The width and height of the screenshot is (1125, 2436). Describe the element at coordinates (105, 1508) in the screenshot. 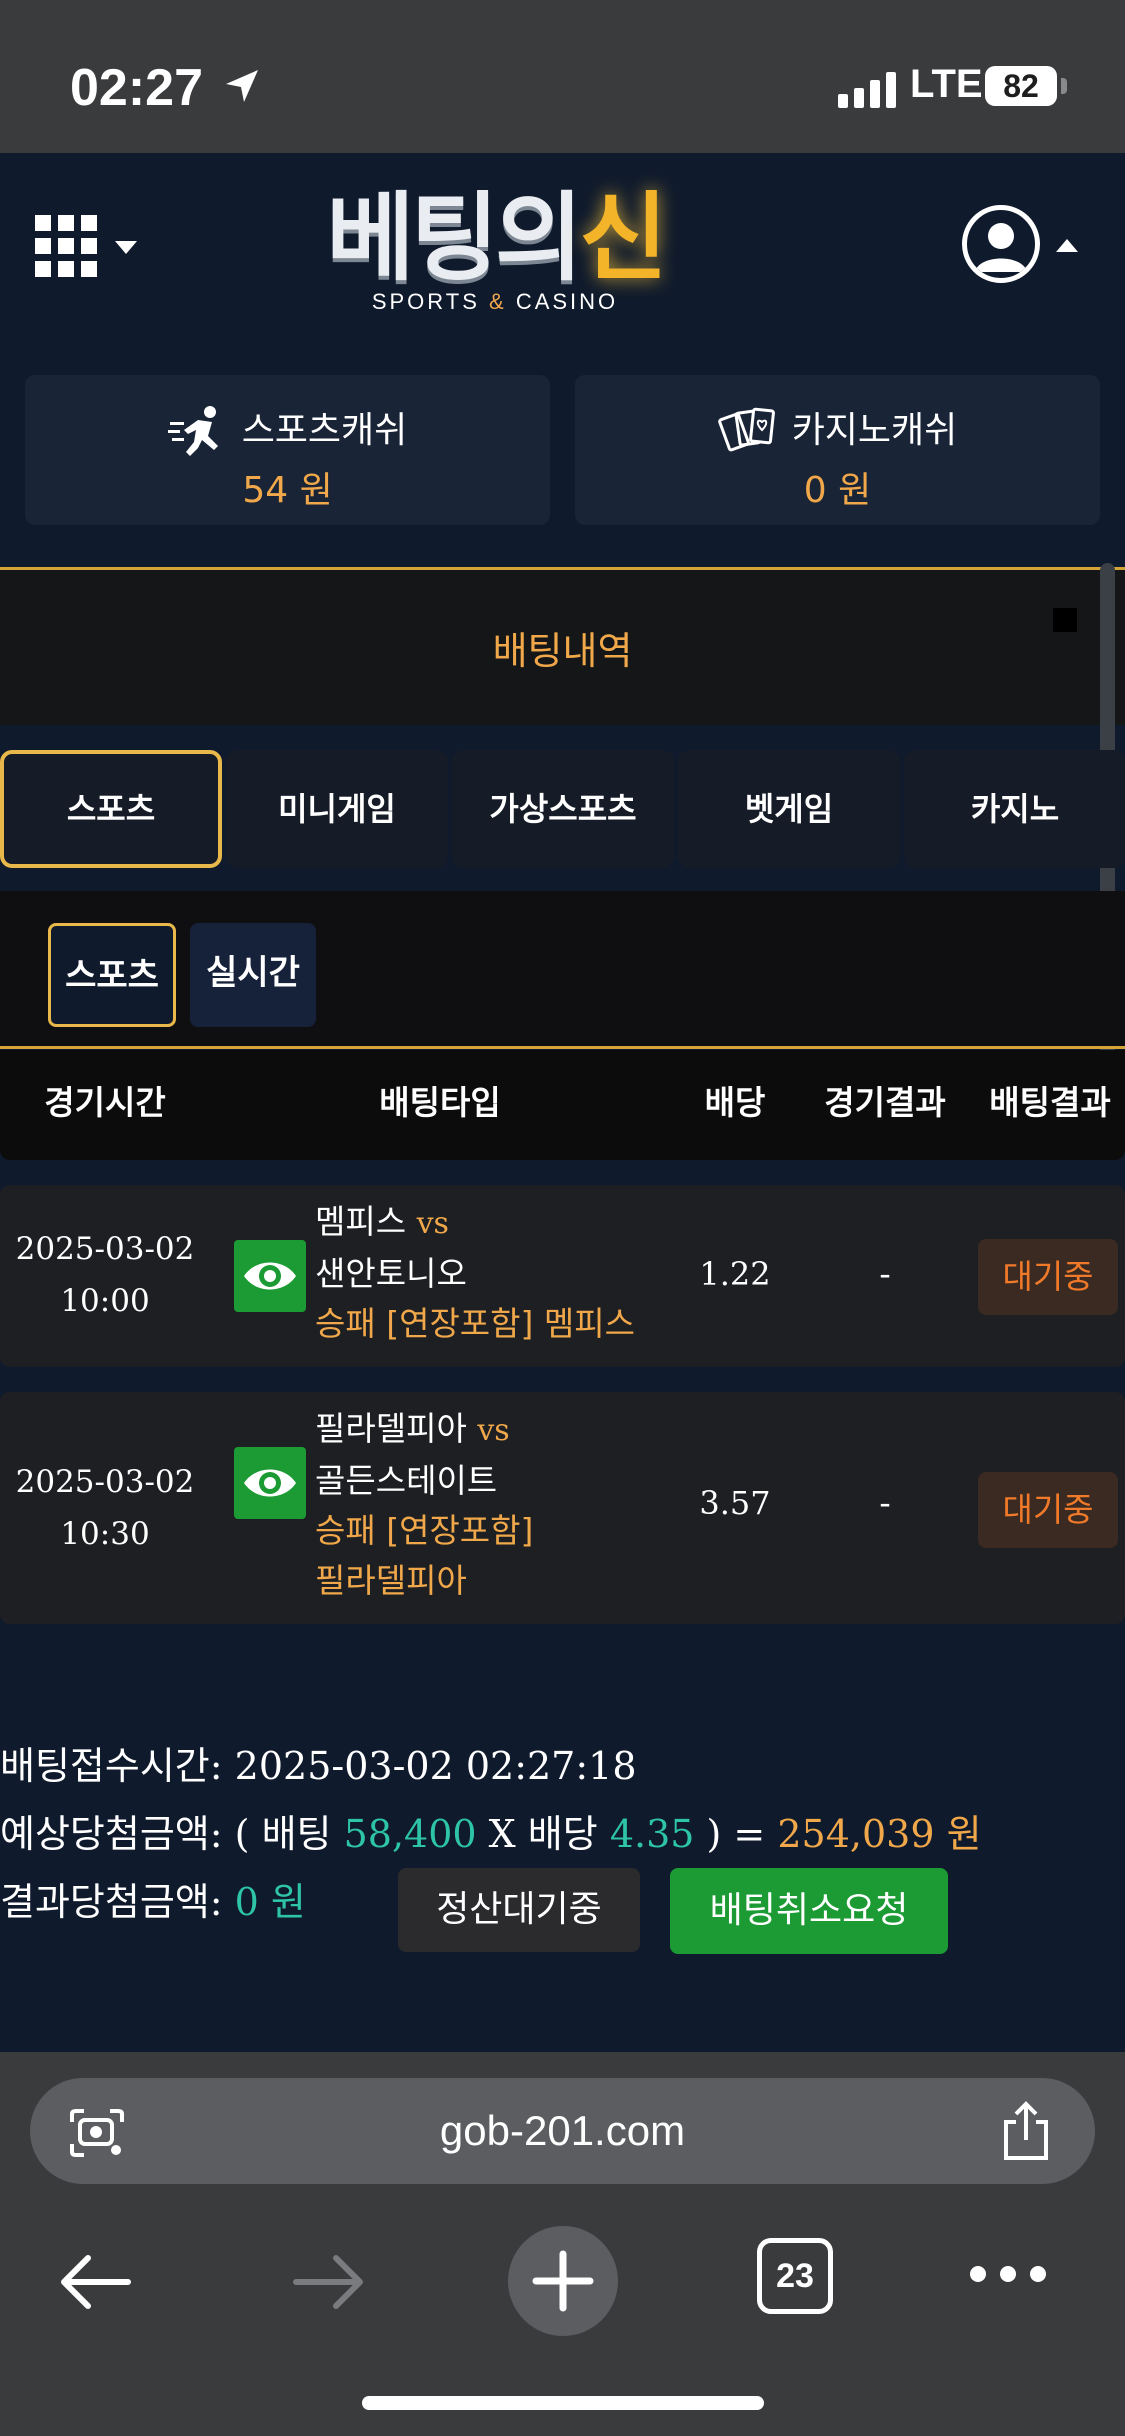

I see `match-datetime: 2025-03-02 10:30` at that location.